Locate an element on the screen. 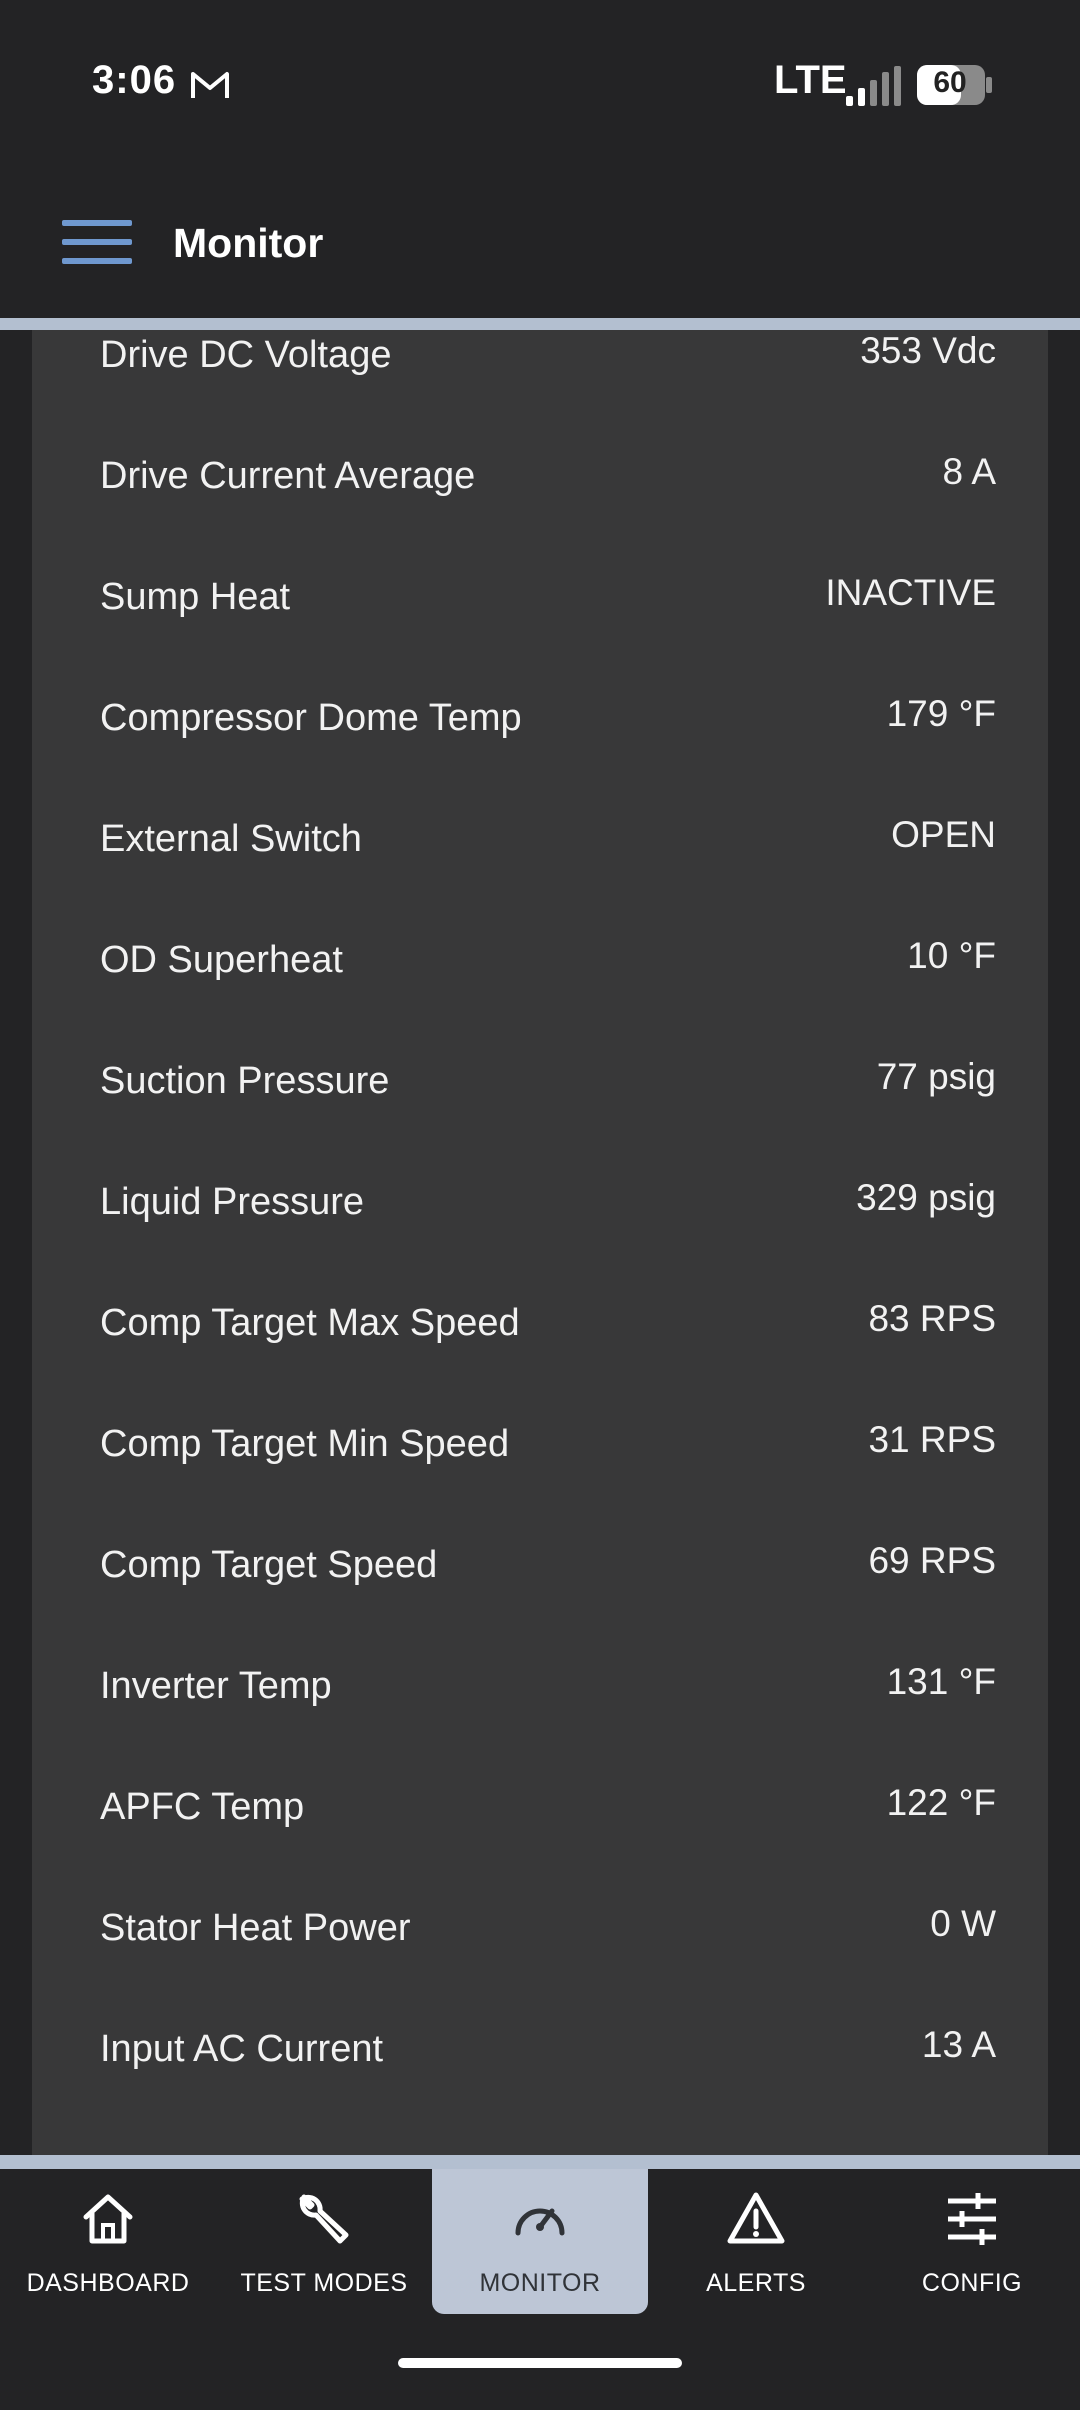 The image size is (1080, 2410). row-label: Liquid Pressure is located at coordinates (232, 1202).